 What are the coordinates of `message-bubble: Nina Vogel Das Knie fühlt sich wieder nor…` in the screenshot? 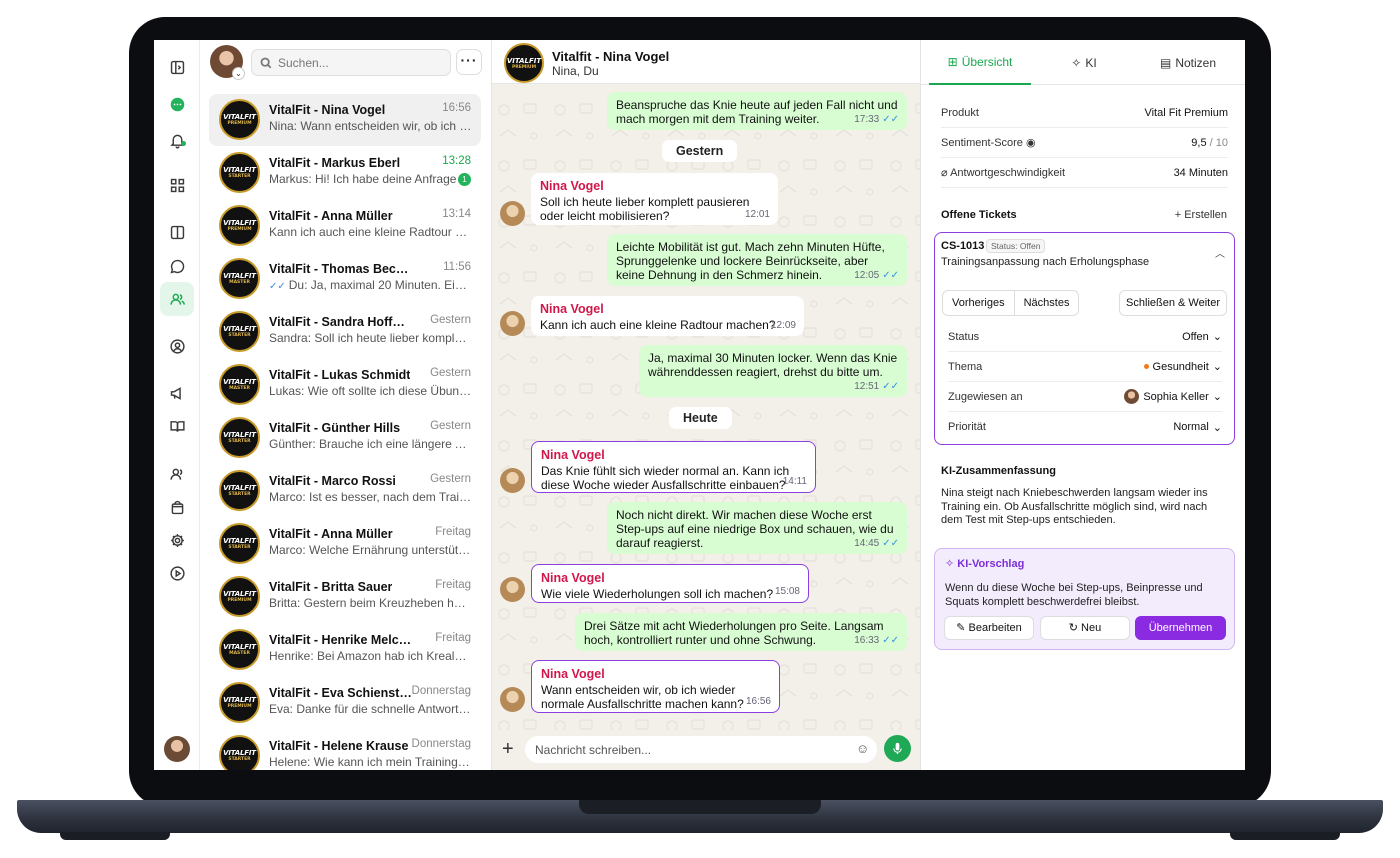 It's located at (673, 467).